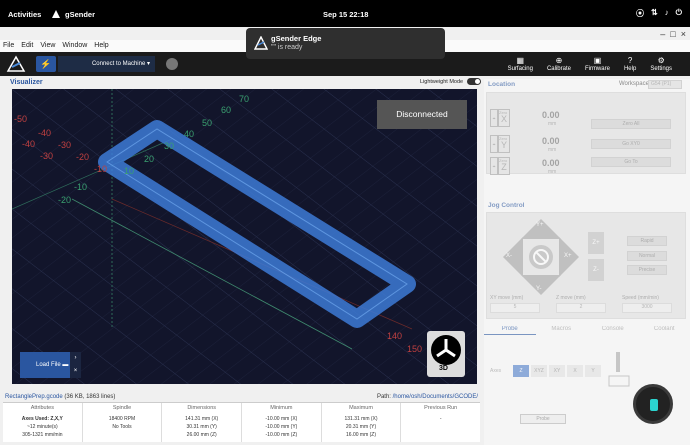 This screenshot has width=690, height=445. Describe the element at coordinates (581, 308) in the screenshot. I see `z-move-input: 2` at that location.